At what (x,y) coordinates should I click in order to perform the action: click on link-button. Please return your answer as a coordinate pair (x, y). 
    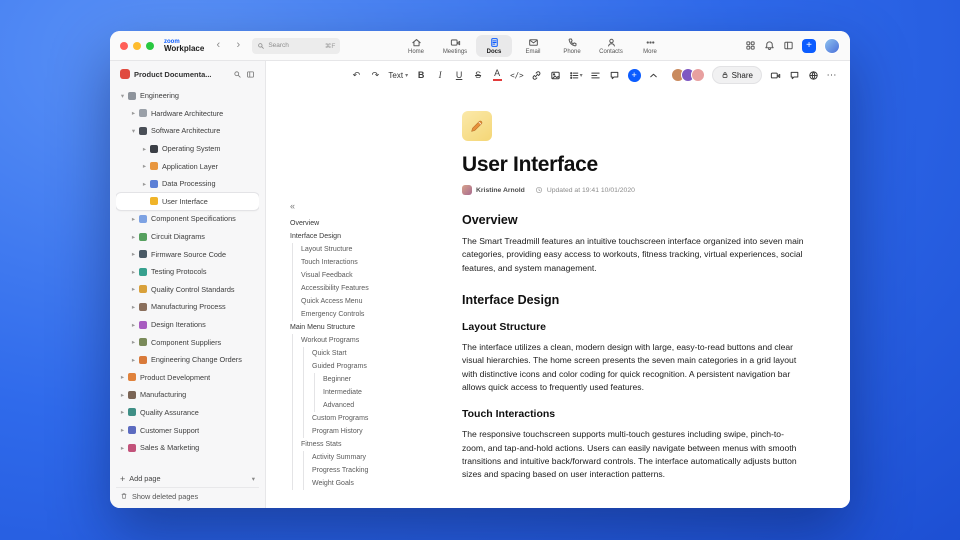
    Looking at the image, I should click on (537, 75).